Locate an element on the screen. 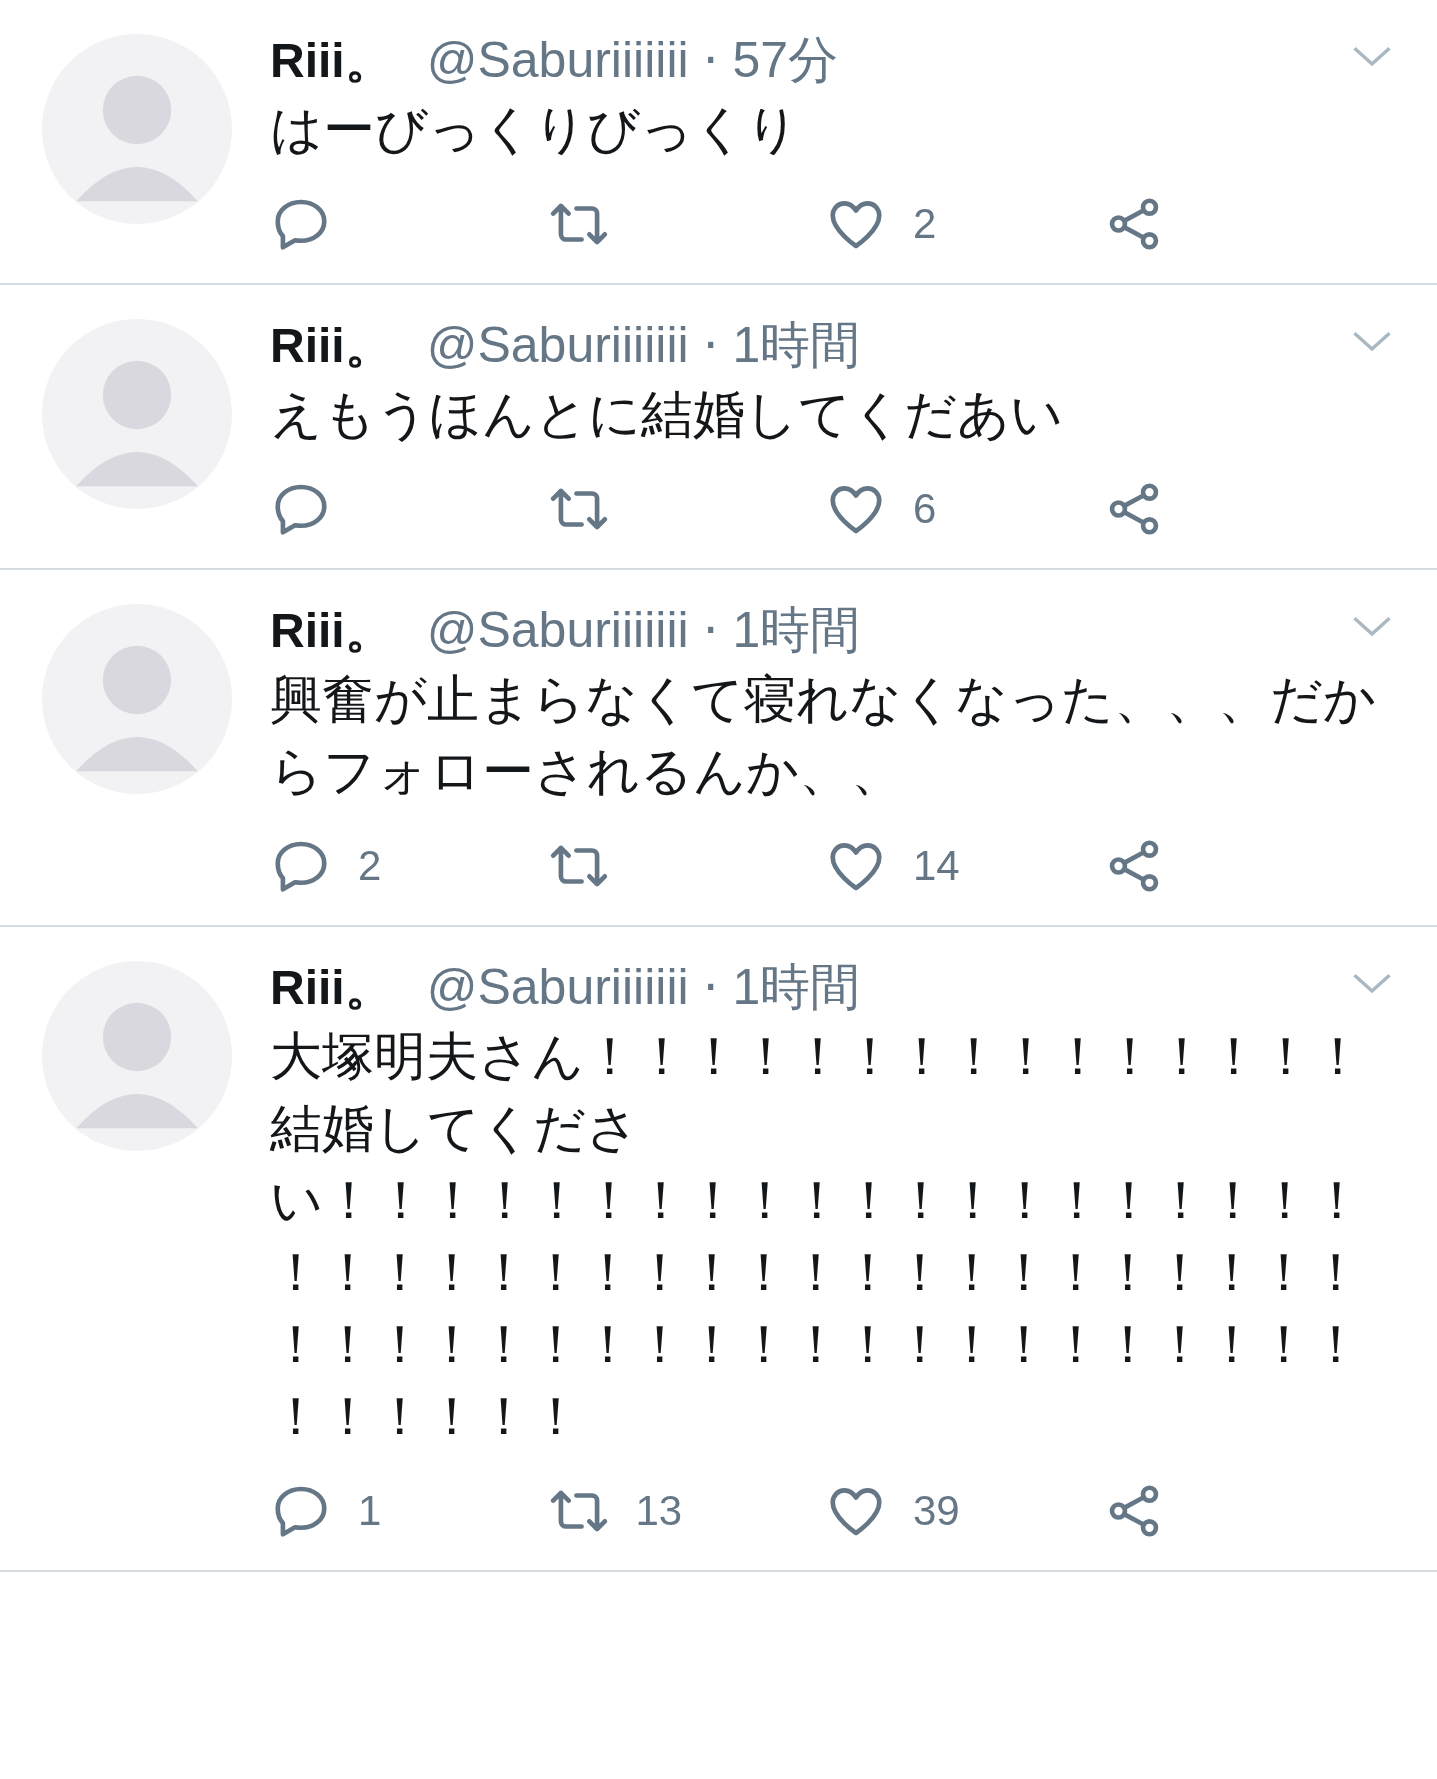  tweet-time: 57分 is located at coordinates (785, 60).